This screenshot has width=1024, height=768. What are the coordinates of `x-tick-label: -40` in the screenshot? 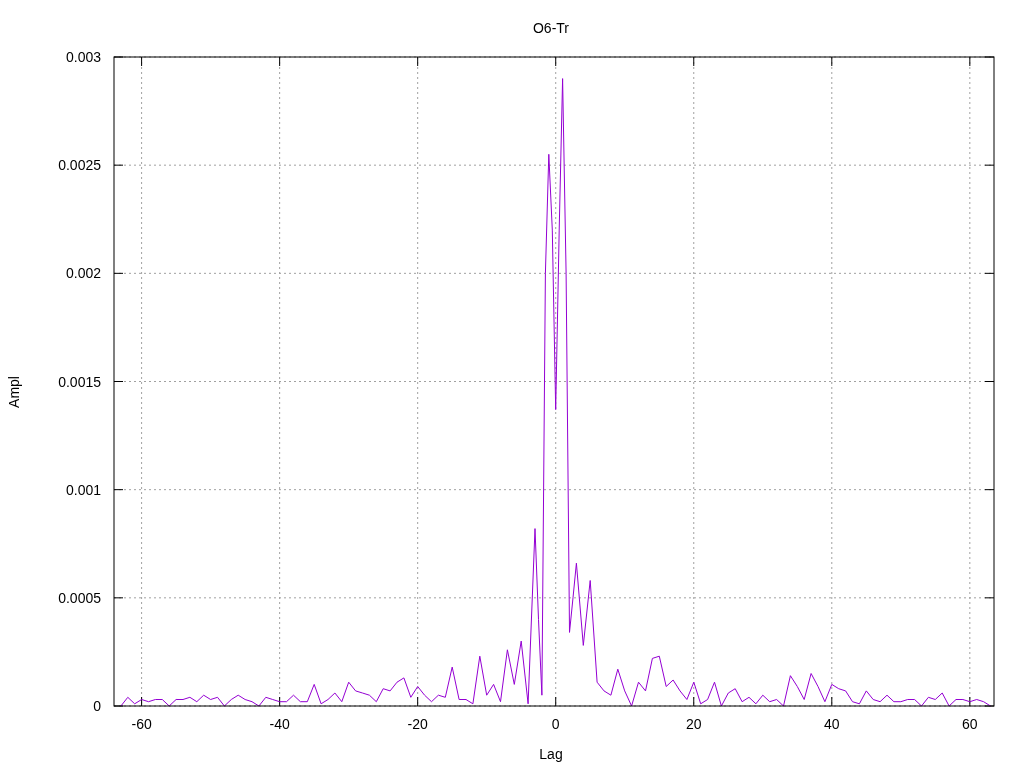 It's located at (279, 724).